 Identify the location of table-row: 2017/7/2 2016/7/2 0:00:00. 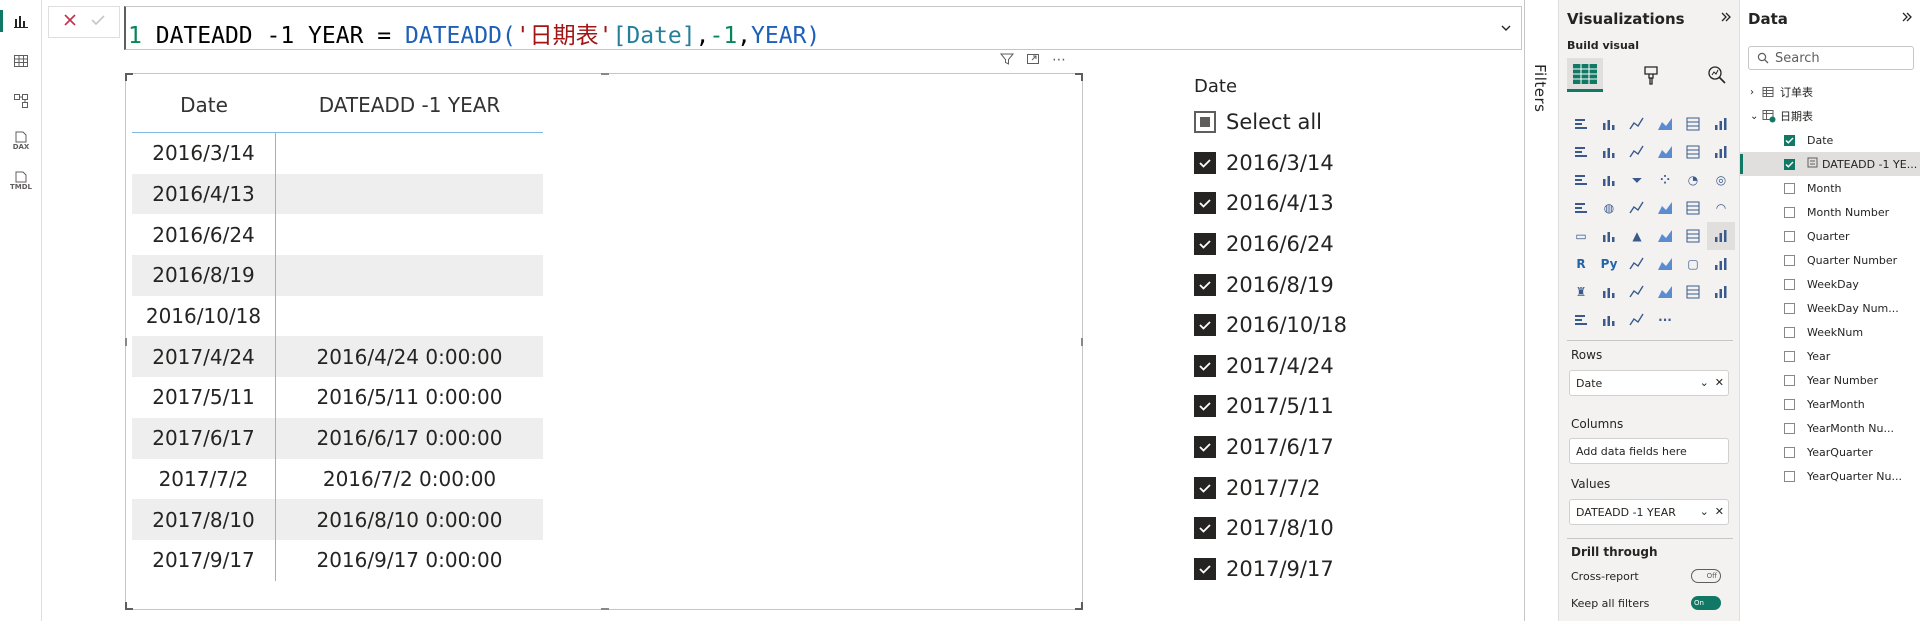
(337, 479).